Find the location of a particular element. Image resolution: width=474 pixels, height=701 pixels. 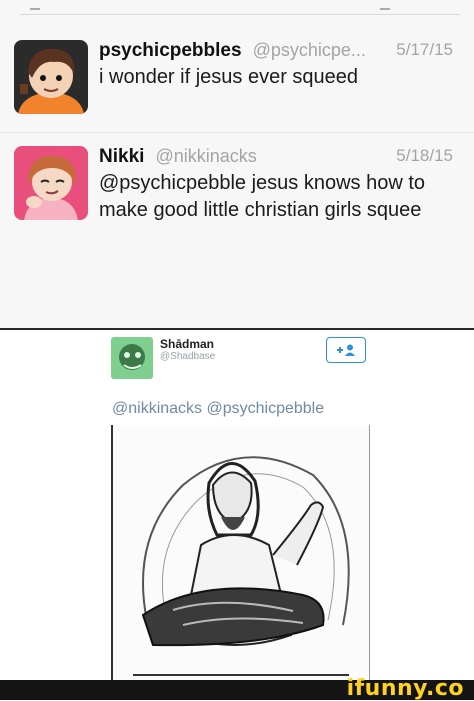

tweet-date: 5/17/15 is located at coordinates (424, 49).